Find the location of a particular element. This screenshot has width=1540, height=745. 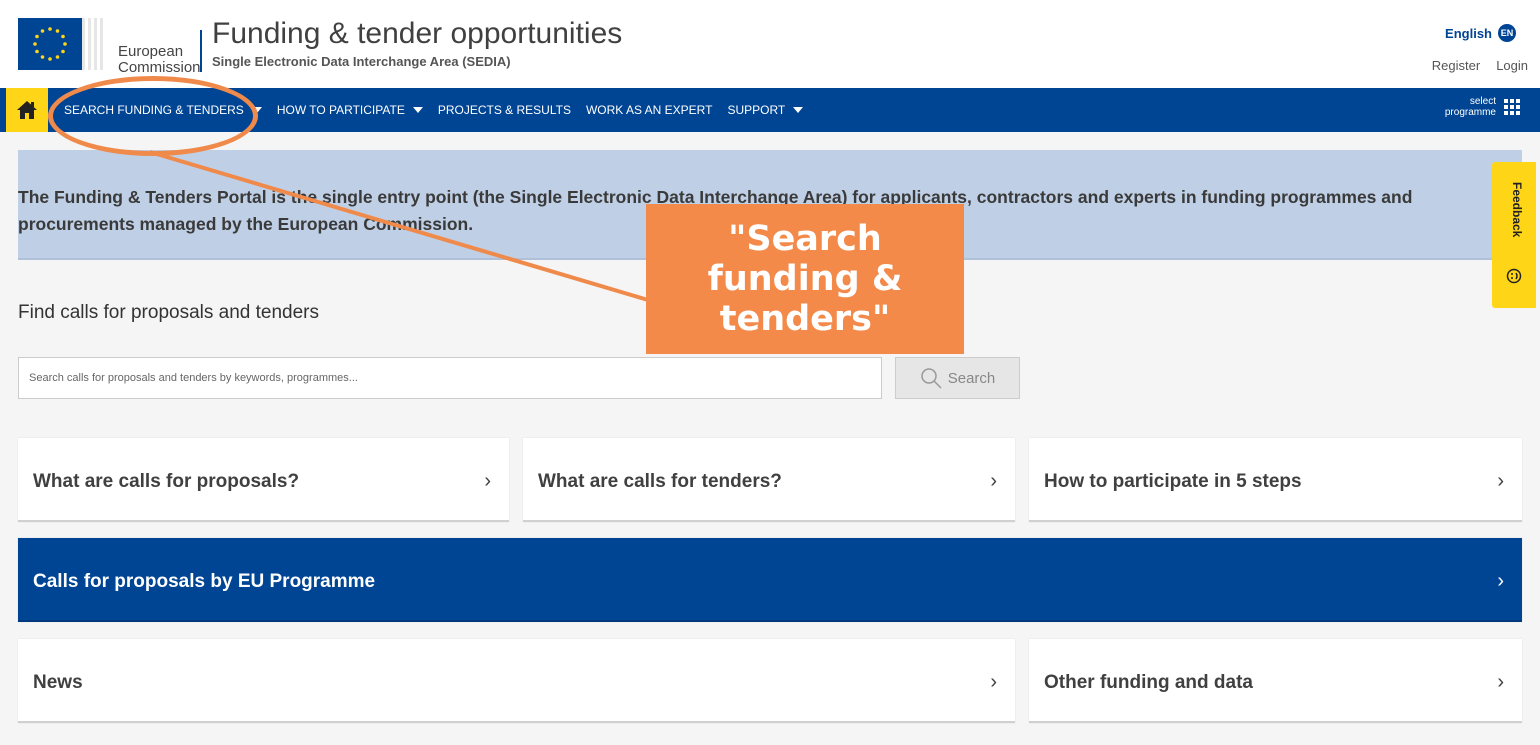

logo-text-european: European is located at coordinates (151, 51).